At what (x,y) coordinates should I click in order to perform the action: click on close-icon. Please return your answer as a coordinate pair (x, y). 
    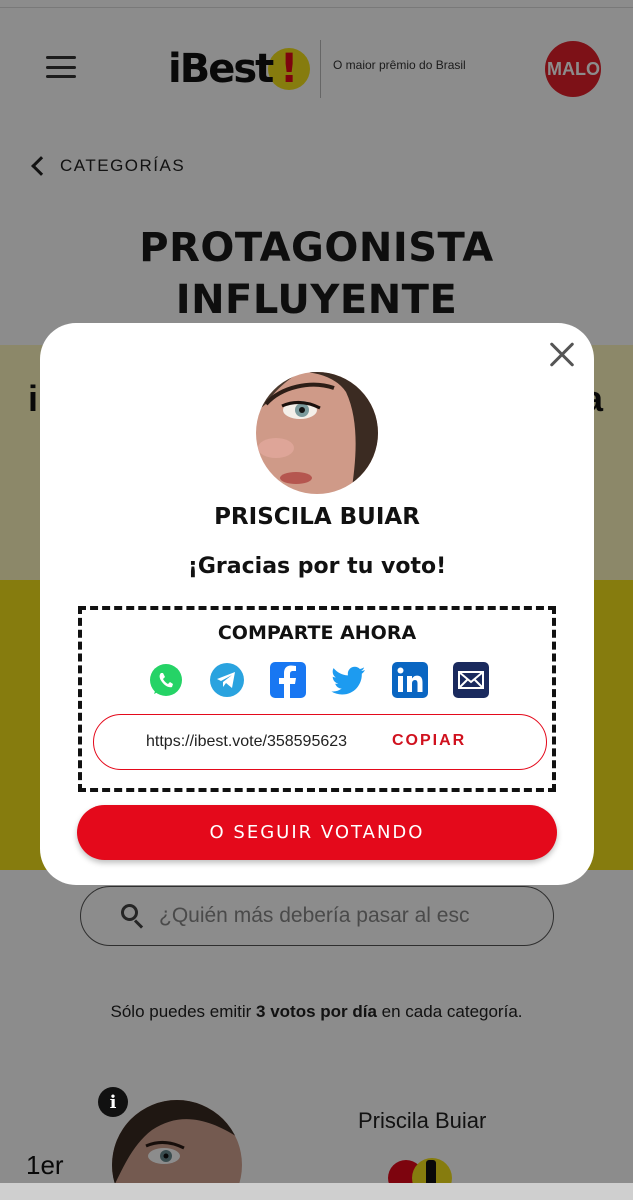
    Looking at the image, I should click on (562, 355).